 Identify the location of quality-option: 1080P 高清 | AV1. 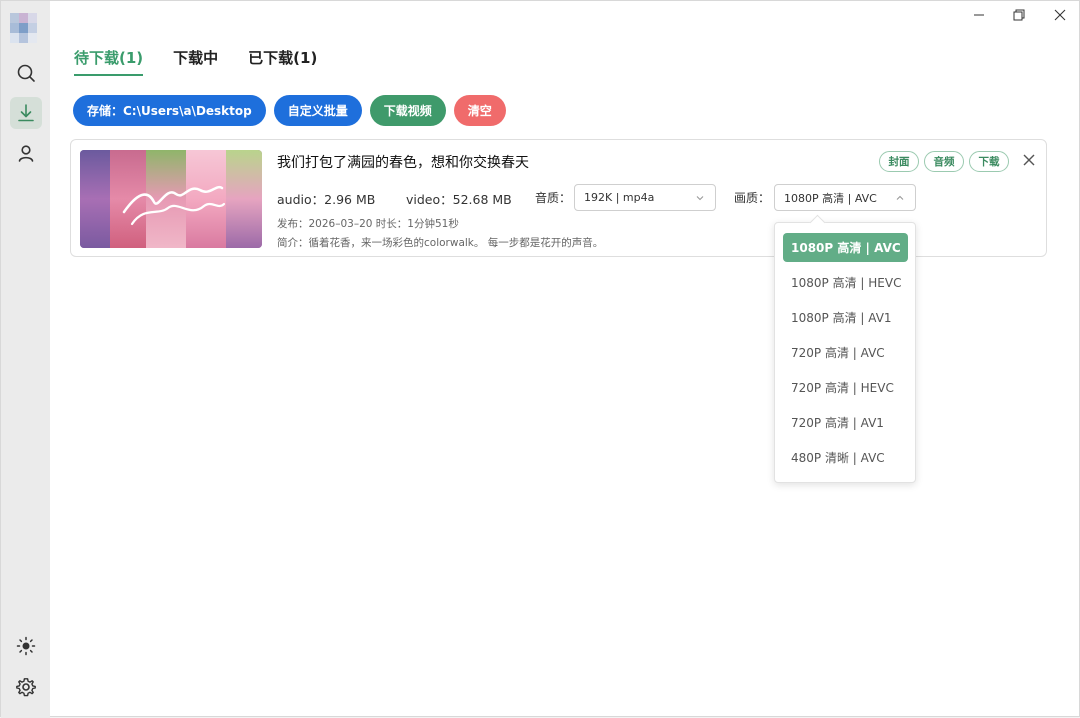
(845, 317).